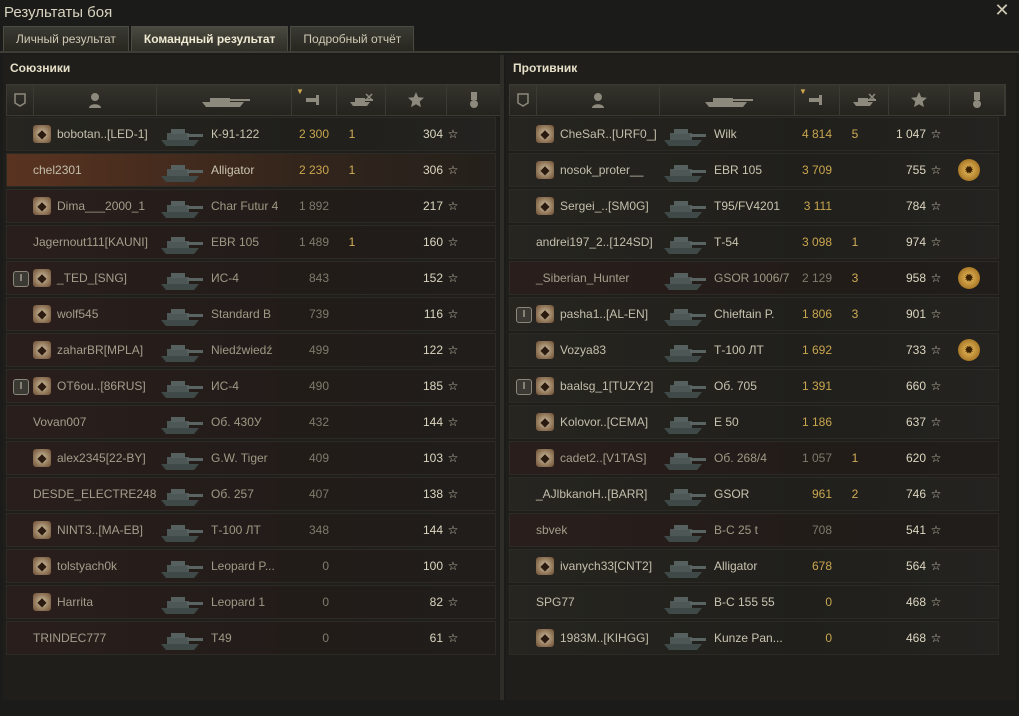  Describe the element at coordinates (251, 350) in the screenshot. I see `player-row: ◆ zaharBR[MPLA] Niedźwiedź 499 122 ☆` at that location.